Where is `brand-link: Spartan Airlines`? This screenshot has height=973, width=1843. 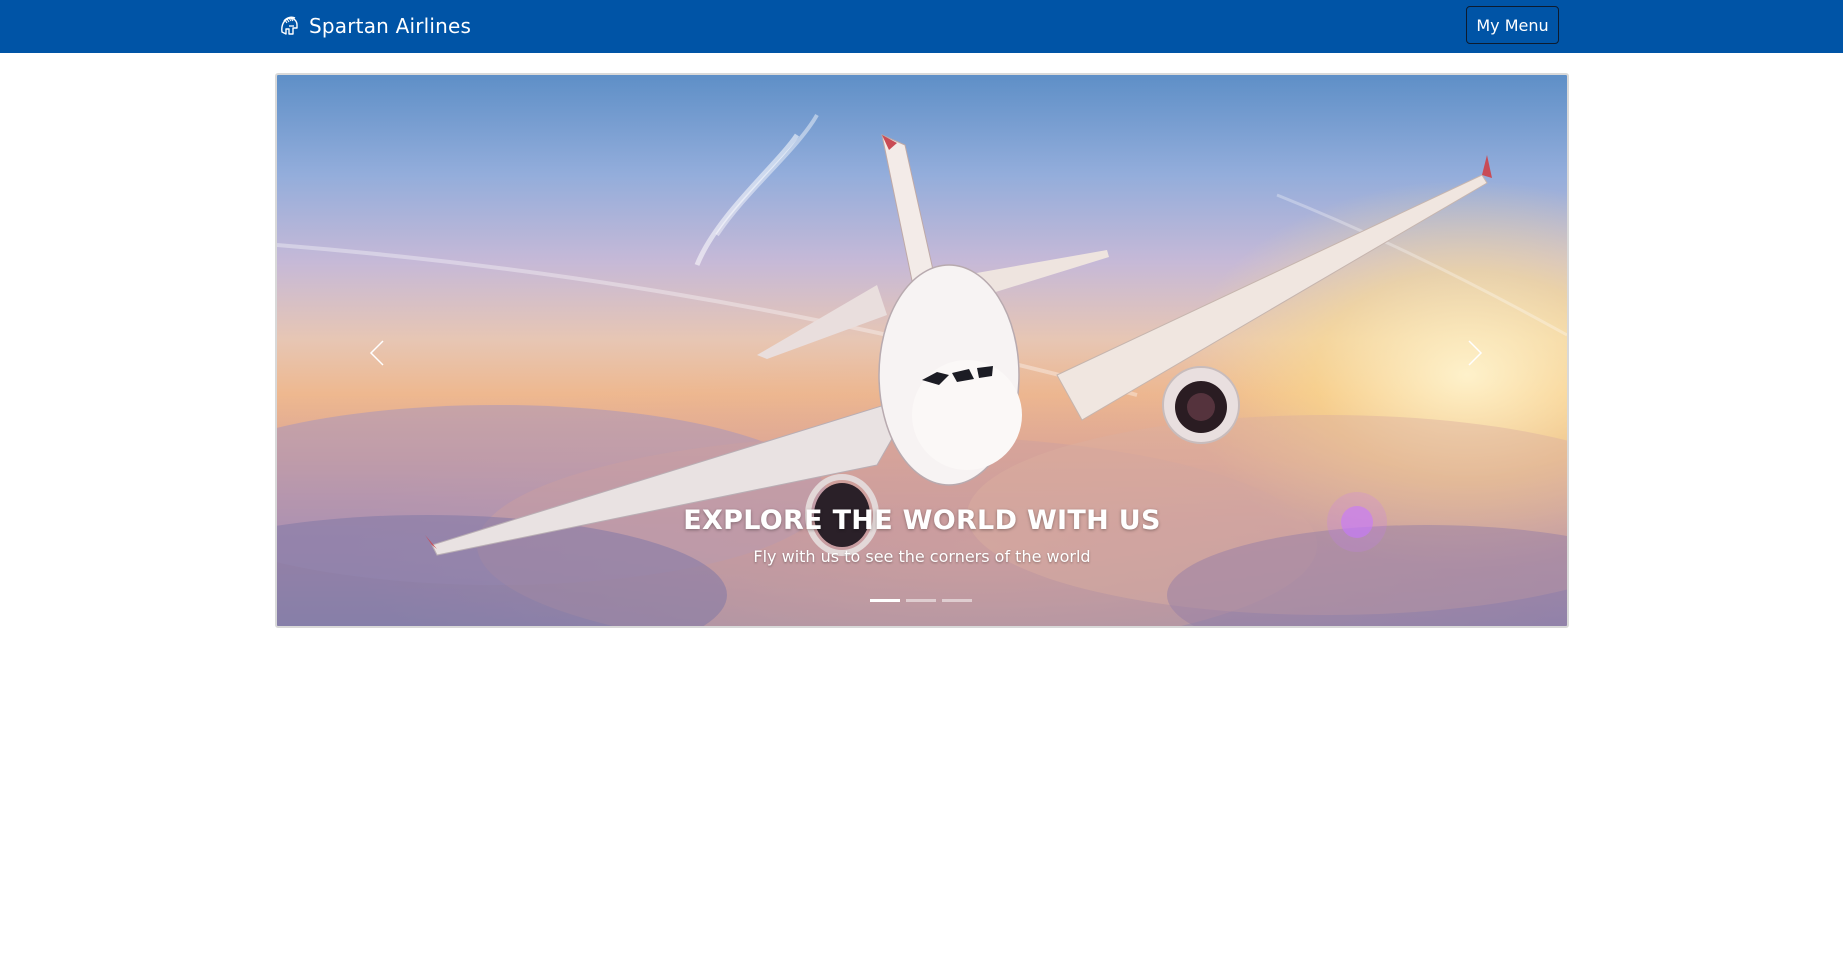 brand-link: Spartan Airlines is located at coordinates (374, 26).